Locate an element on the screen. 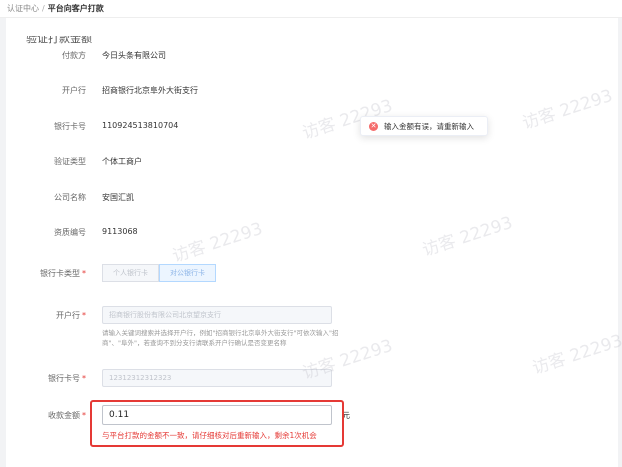 The width and height of the screenshot is (622, 467). verify-type-label: 验证类型 is located at coordinates (70, 161).